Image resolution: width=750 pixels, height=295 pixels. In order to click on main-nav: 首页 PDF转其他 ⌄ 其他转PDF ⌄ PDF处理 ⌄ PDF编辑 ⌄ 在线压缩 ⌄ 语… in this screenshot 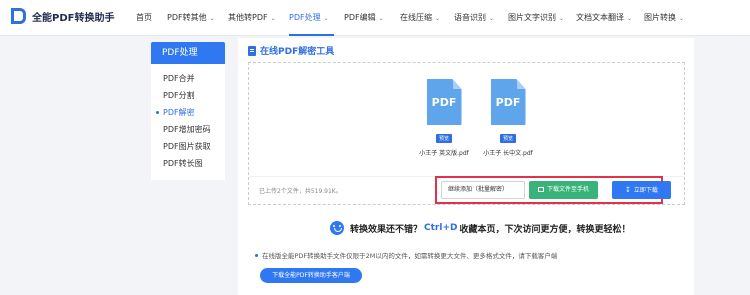, I will do `click(415, 18)`.